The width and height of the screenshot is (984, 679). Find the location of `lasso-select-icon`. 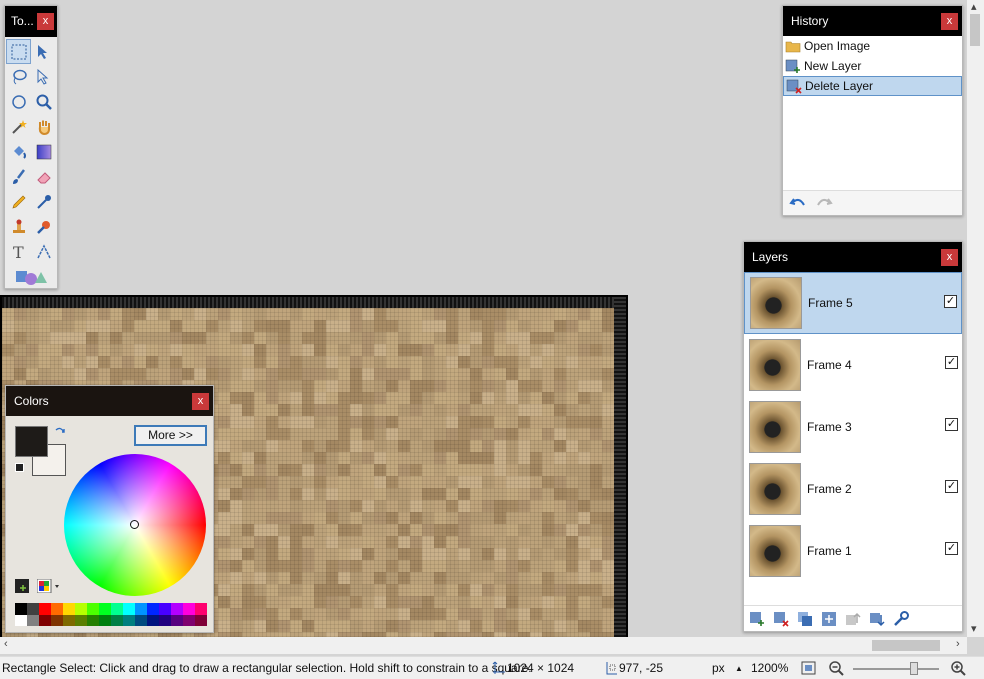

lasso-select-icon is located at coordinates (18, 76).